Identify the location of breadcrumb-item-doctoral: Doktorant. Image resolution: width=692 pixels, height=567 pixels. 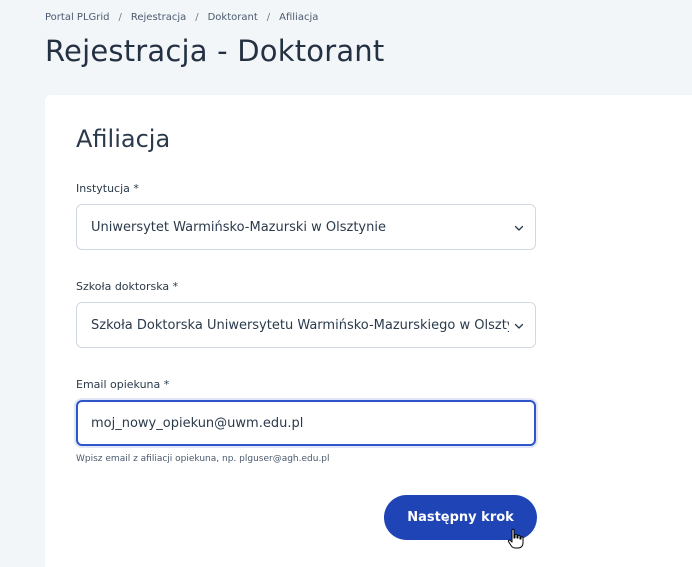
(233, 17).